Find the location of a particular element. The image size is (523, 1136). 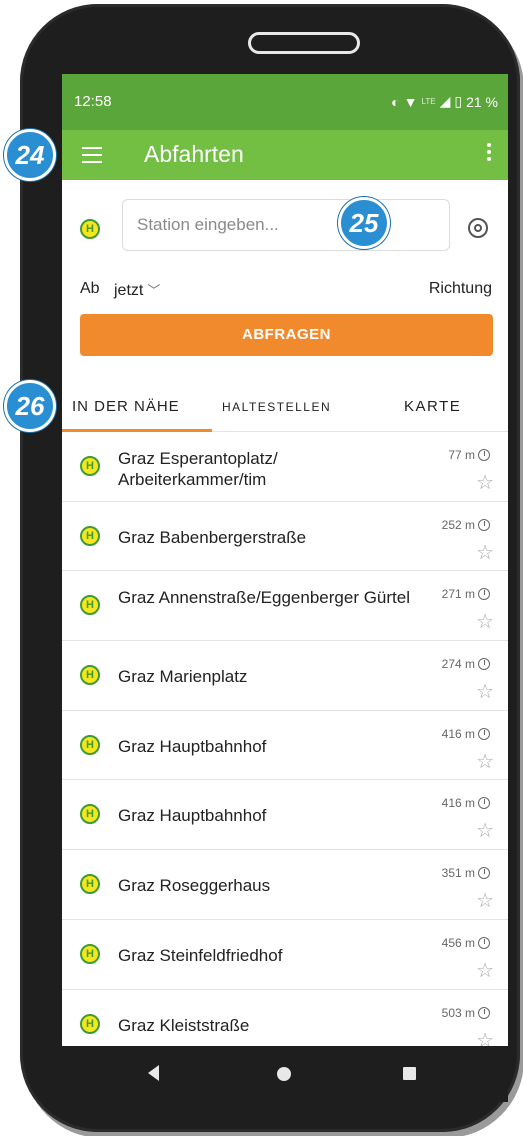

status-bar: 12:58 ◐ ▼ LTE ◢ ▯ 21 % is located at coordinates (285, 102).